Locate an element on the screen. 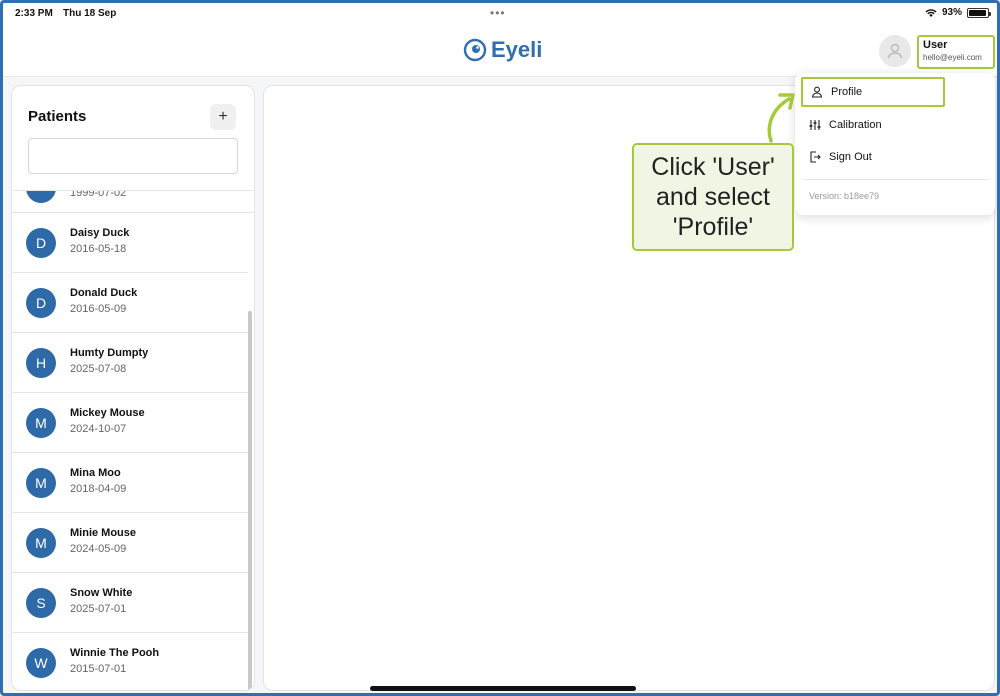 This screenshot has height=696, width=1000. menu-item-label: Calibration is located at coordinates (855, 125).